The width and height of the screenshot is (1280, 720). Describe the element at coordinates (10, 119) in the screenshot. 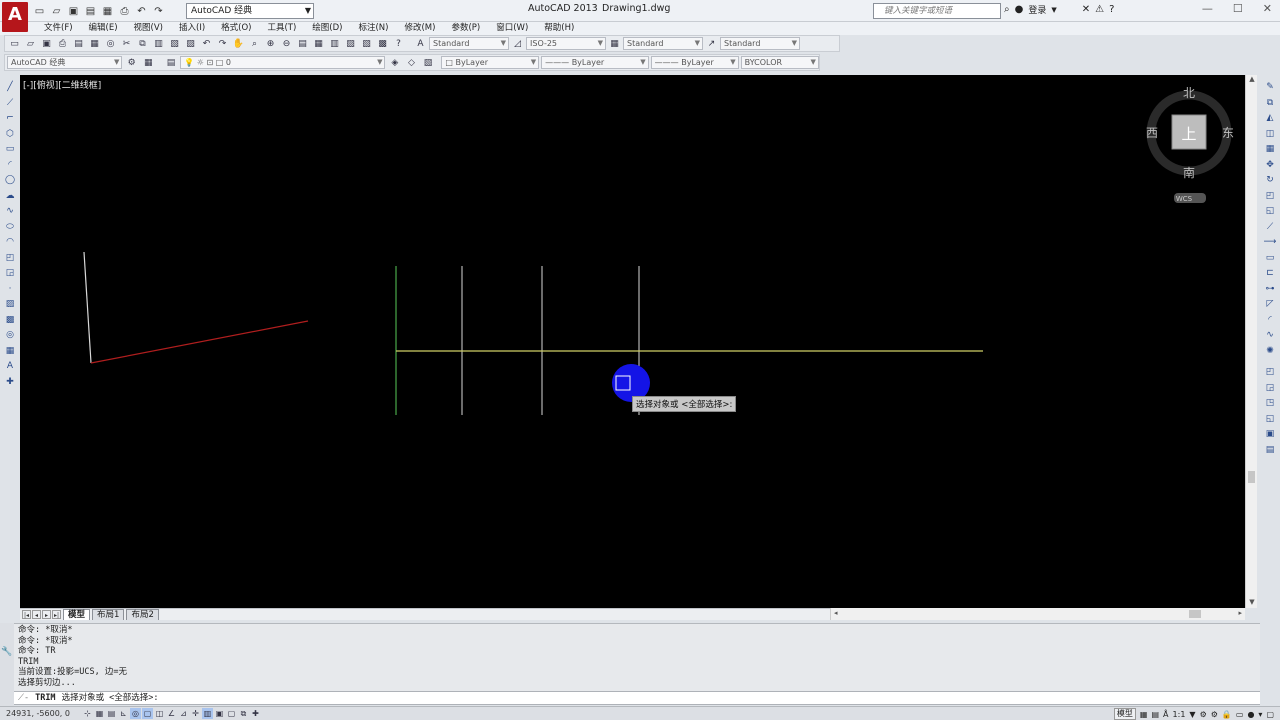

I see `polyline-icon: ⌐` at that location.